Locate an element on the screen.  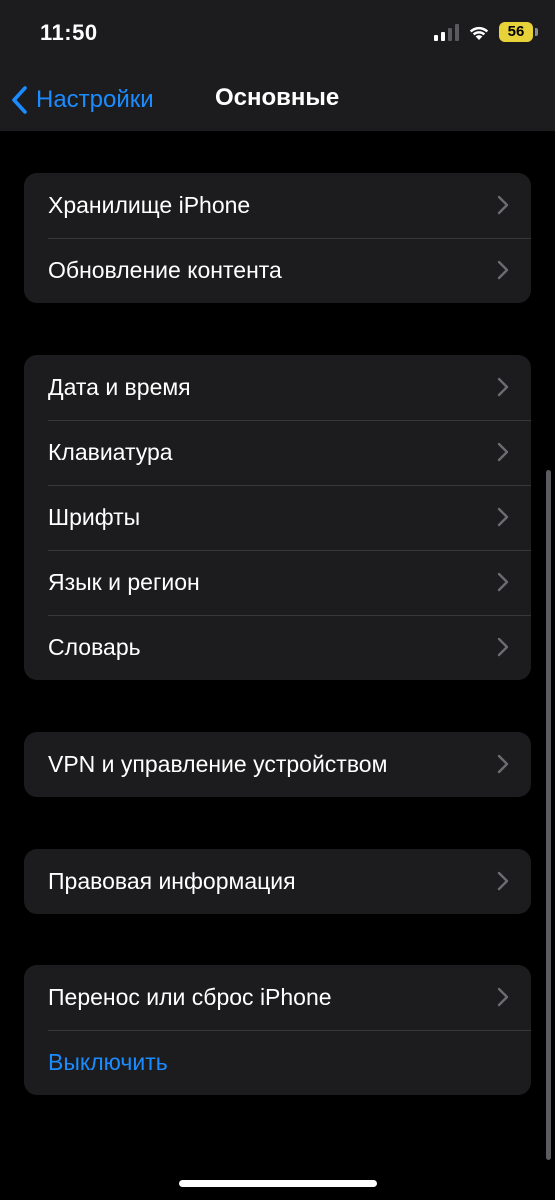
shut-down-button: Выключить is located at coordinates (277, 1062).